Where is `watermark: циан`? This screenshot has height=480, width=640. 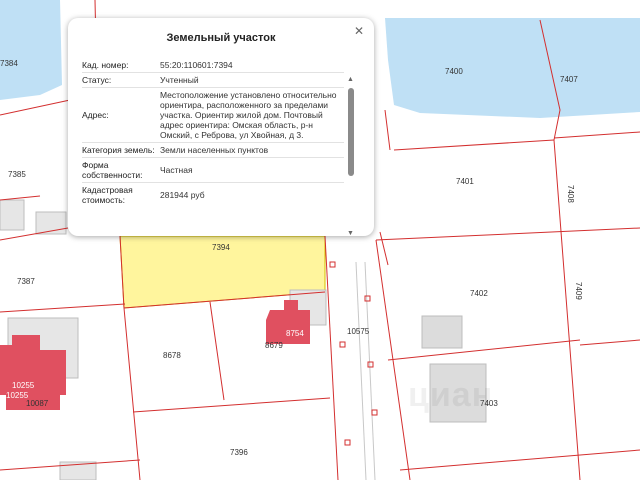
watermark: циан is located at coordinates (451, 395).